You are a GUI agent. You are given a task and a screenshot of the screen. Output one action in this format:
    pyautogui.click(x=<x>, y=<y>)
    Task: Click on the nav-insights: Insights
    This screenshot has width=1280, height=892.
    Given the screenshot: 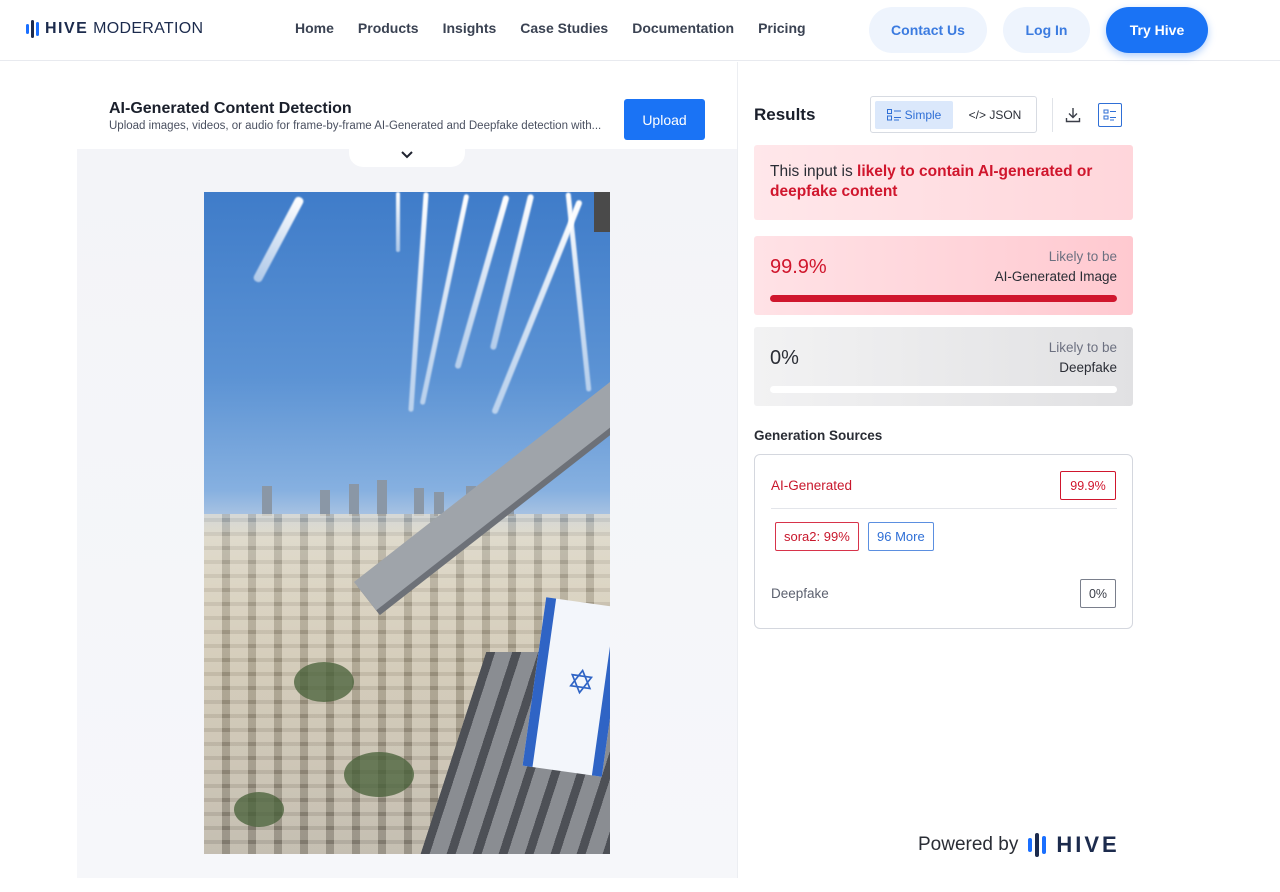 What is the action you would take?
    pyautogui.click(x=470, y=28)
    